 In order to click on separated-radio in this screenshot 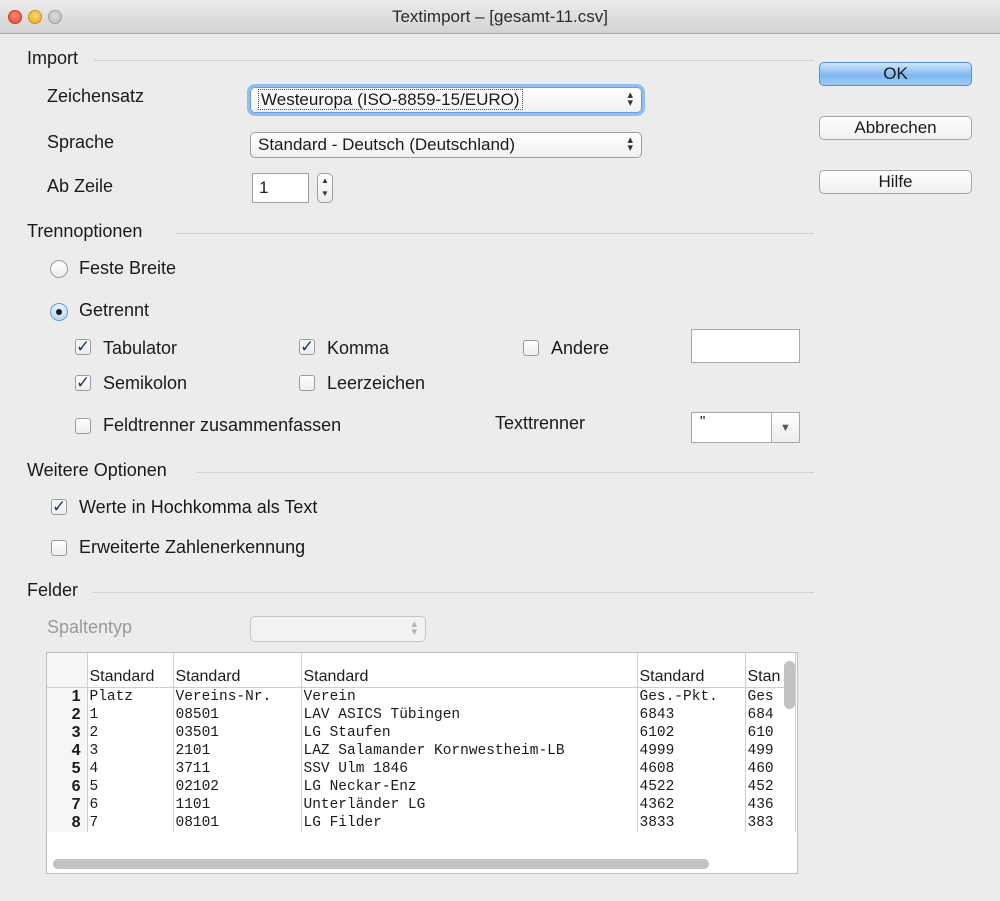, I will do `click(59, 312)`.